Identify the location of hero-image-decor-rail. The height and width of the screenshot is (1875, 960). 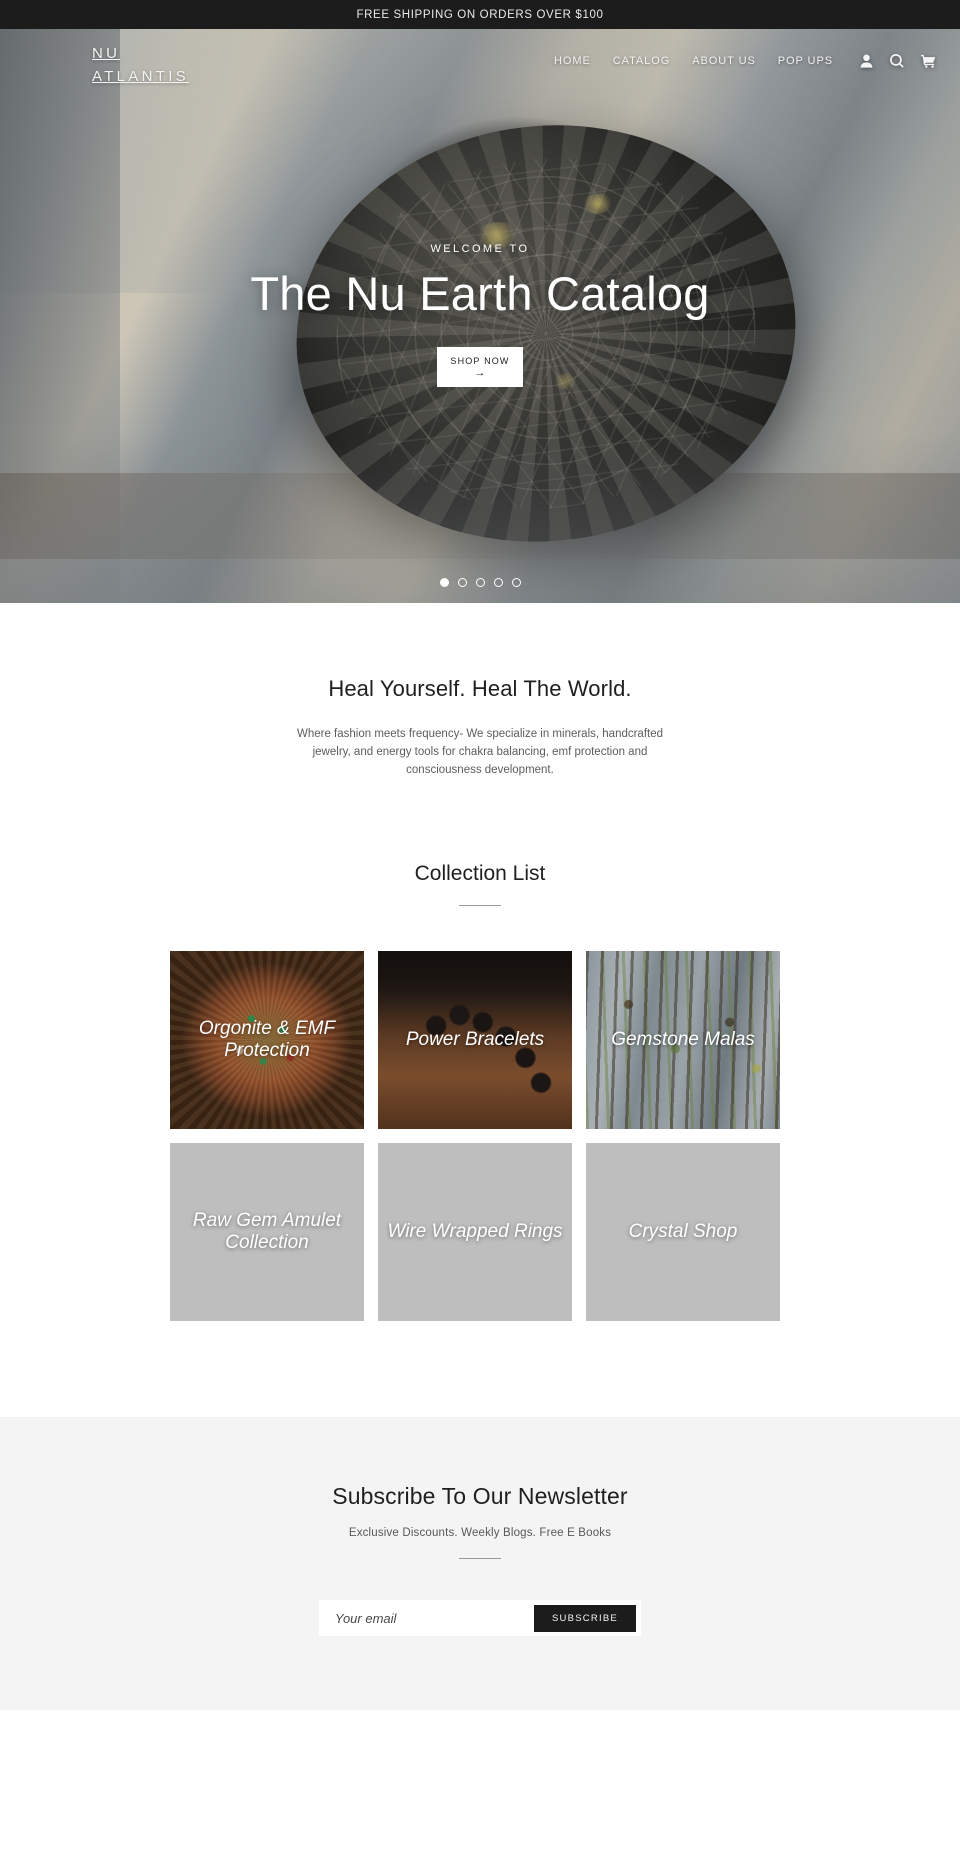
(480, 516).